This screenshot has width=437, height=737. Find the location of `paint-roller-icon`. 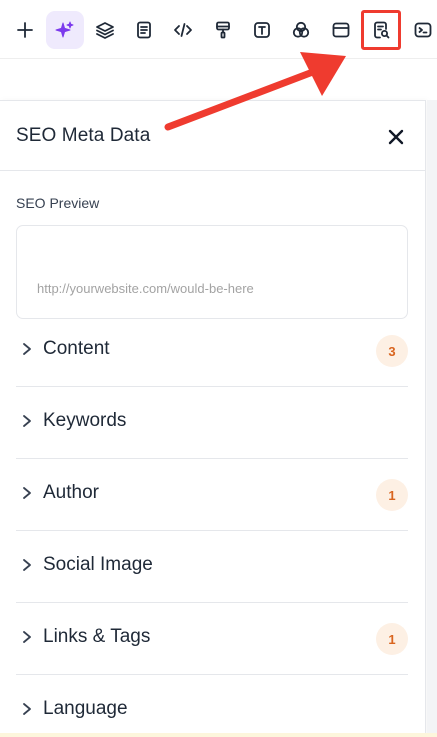

paint-roller-icon is located at coordinates (223, 30).